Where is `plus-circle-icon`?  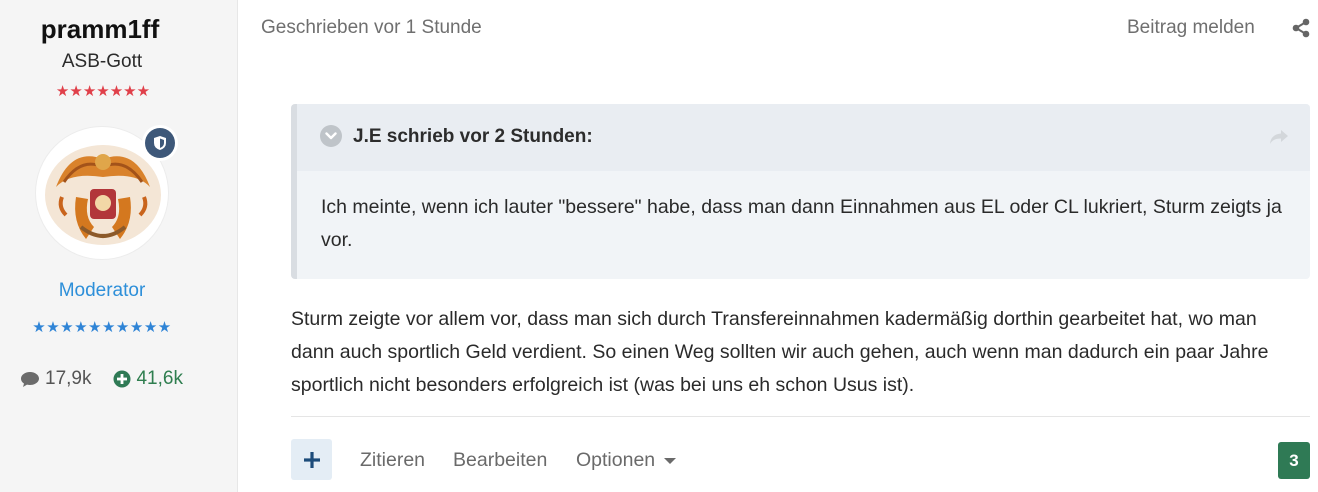
plus-circle-icon is located at coordinates (122, 379).